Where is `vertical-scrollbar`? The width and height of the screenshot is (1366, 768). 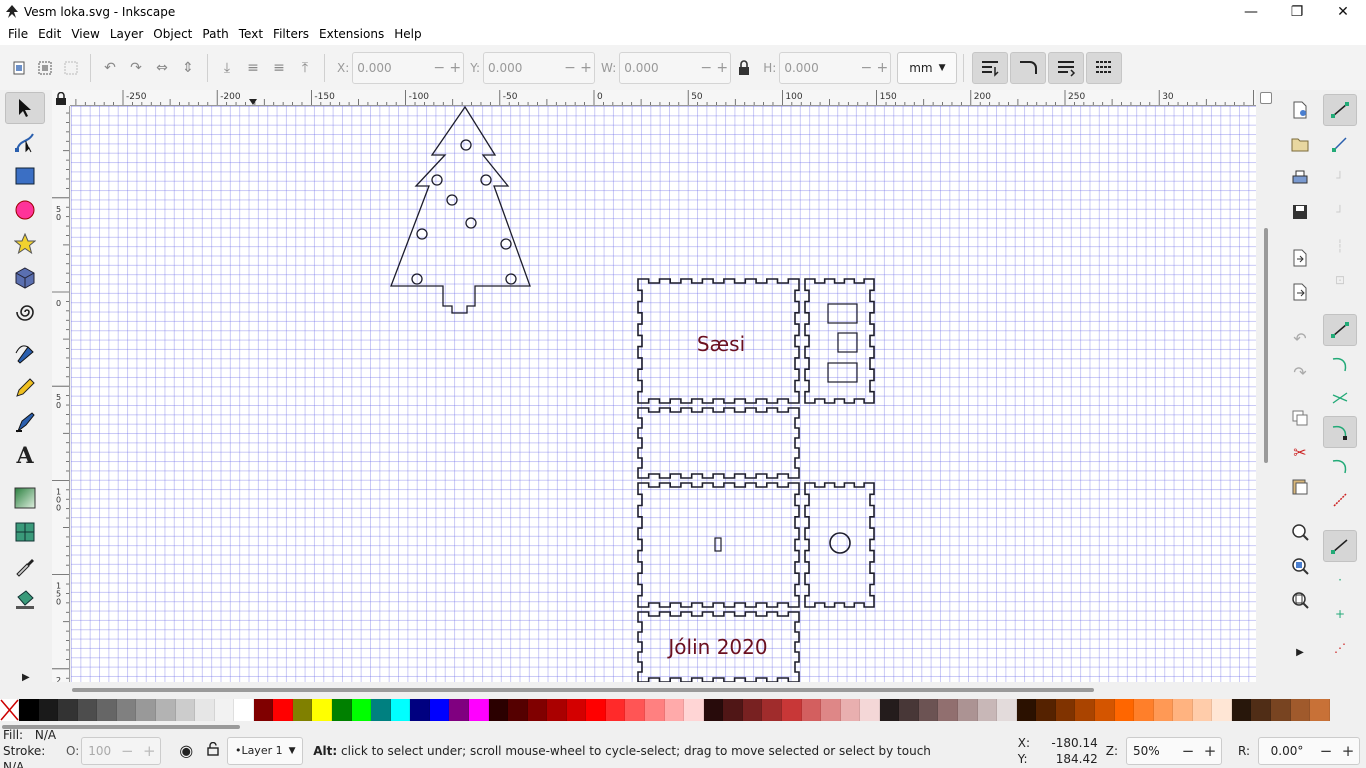 vertical-scrollbar is located at coordinates (1266, 386).